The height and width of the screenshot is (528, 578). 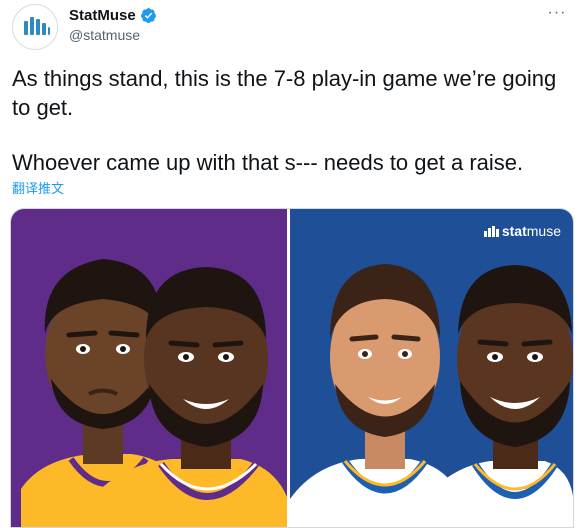 I want to click on statmuse-watermark: stat muse, so click(x=522, y=231).